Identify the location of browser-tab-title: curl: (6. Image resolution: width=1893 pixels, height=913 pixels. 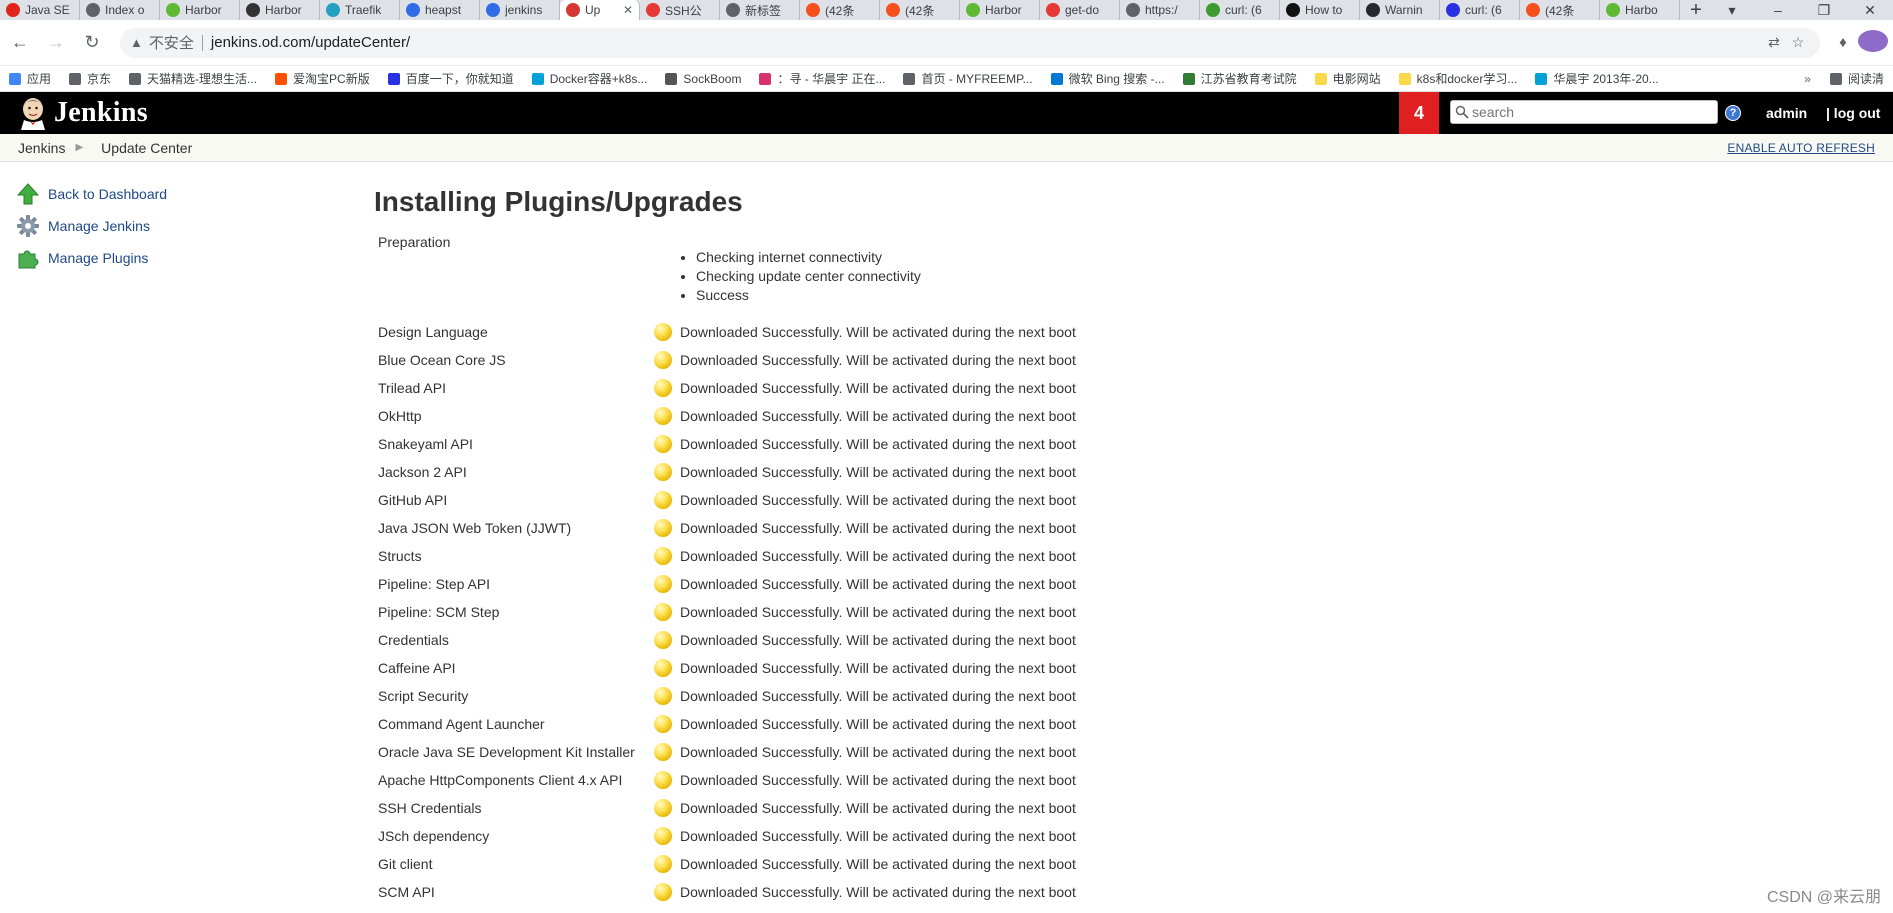
(1243, 10).